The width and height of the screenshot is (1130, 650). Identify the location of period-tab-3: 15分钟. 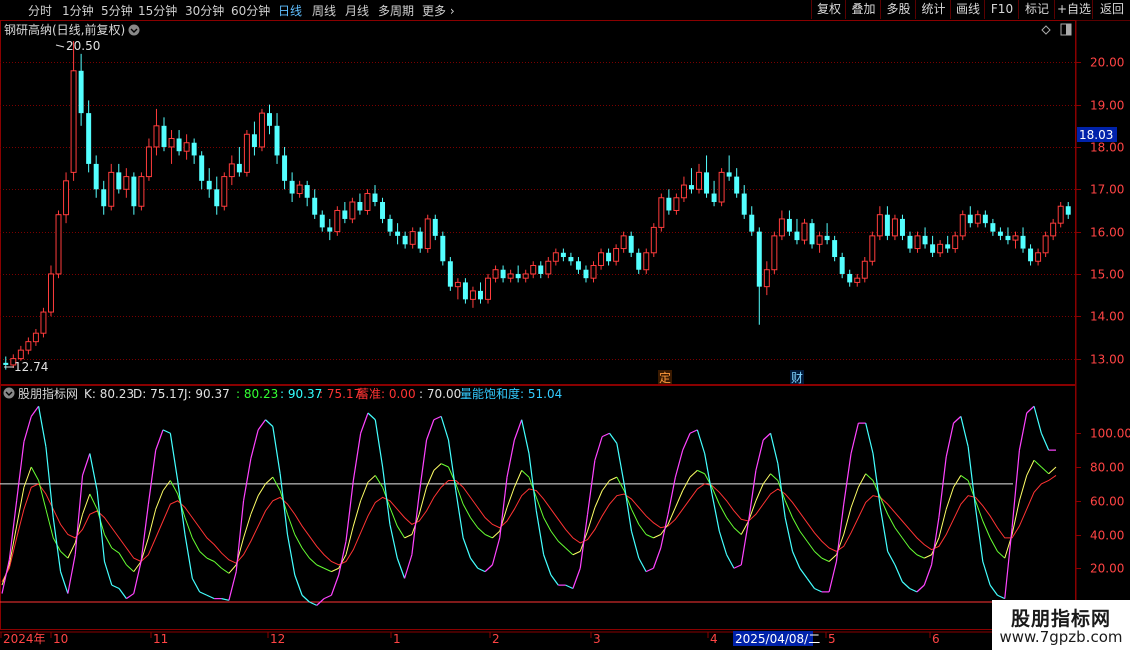
(157, 10).